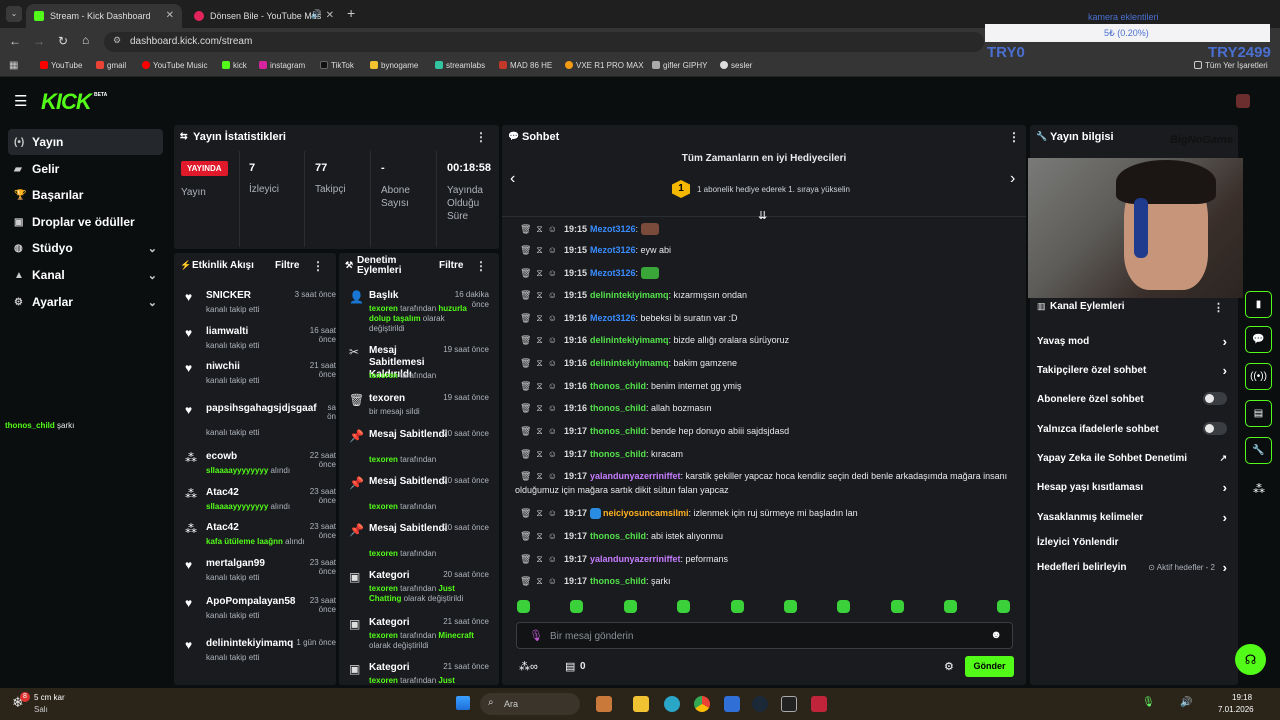  What do you see at coordinates (111, 65) in the screenshot?
I see `bookmark-gmail: gmail` at bounding box center [111, 65].